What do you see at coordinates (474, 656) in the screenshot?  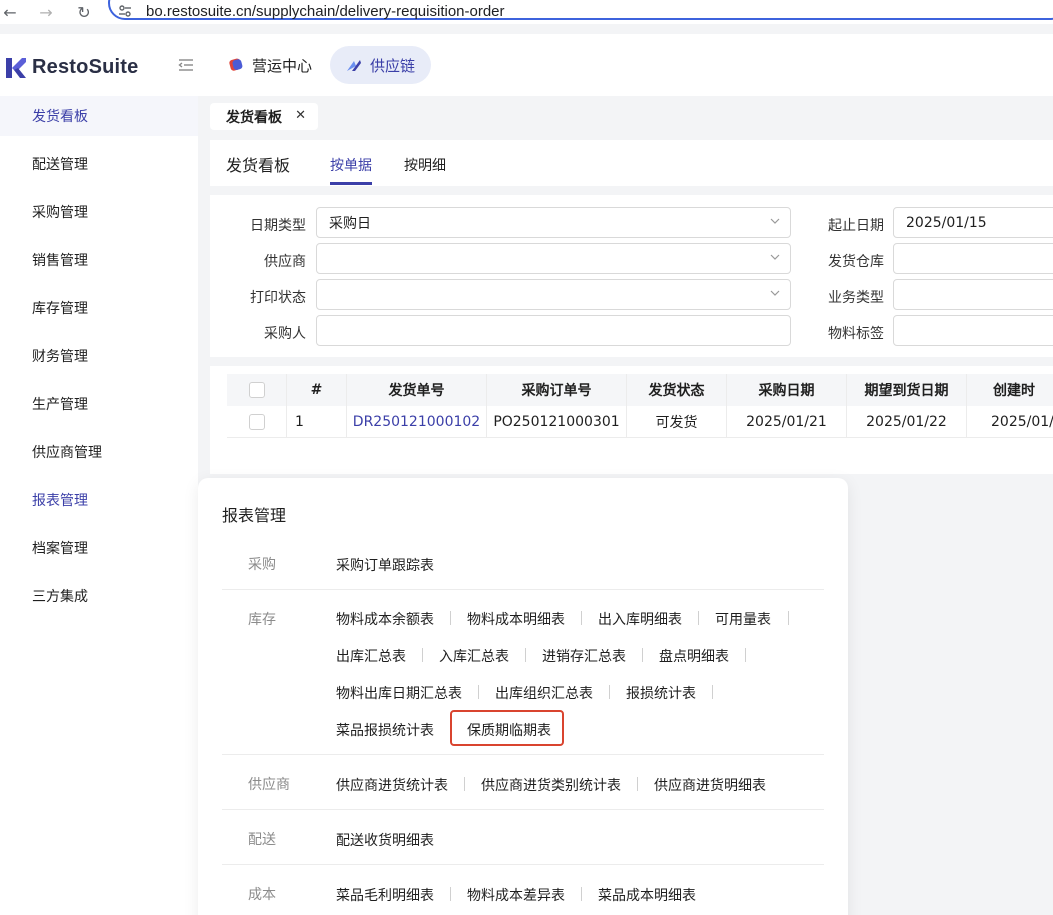 I see `report-link: 入库汇总表` at bounding box center [474, 656].